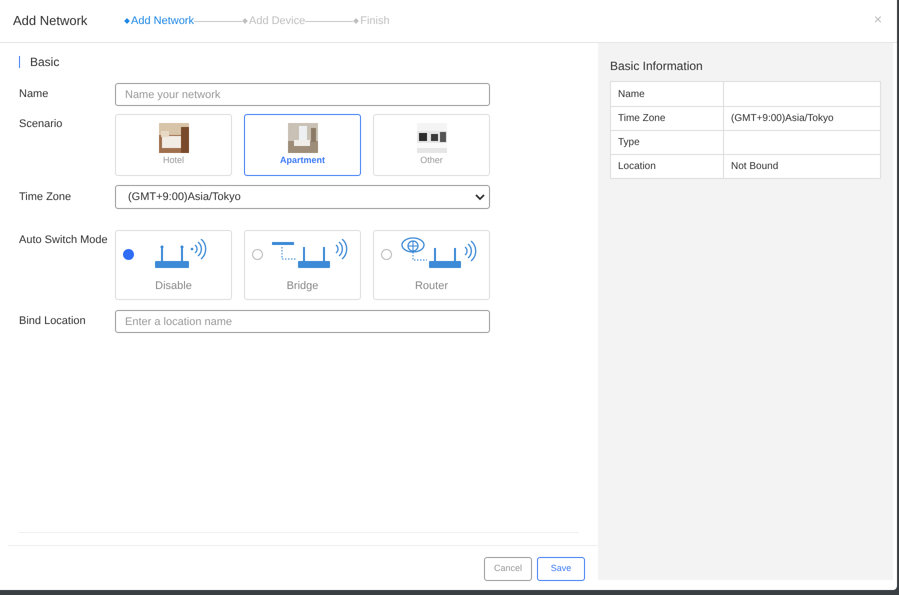 The image size is (899, 595). What do you see at coordinates (667, 166) in the screenshot?
I see `table-cell: Location` at bounding box center [667, 166].